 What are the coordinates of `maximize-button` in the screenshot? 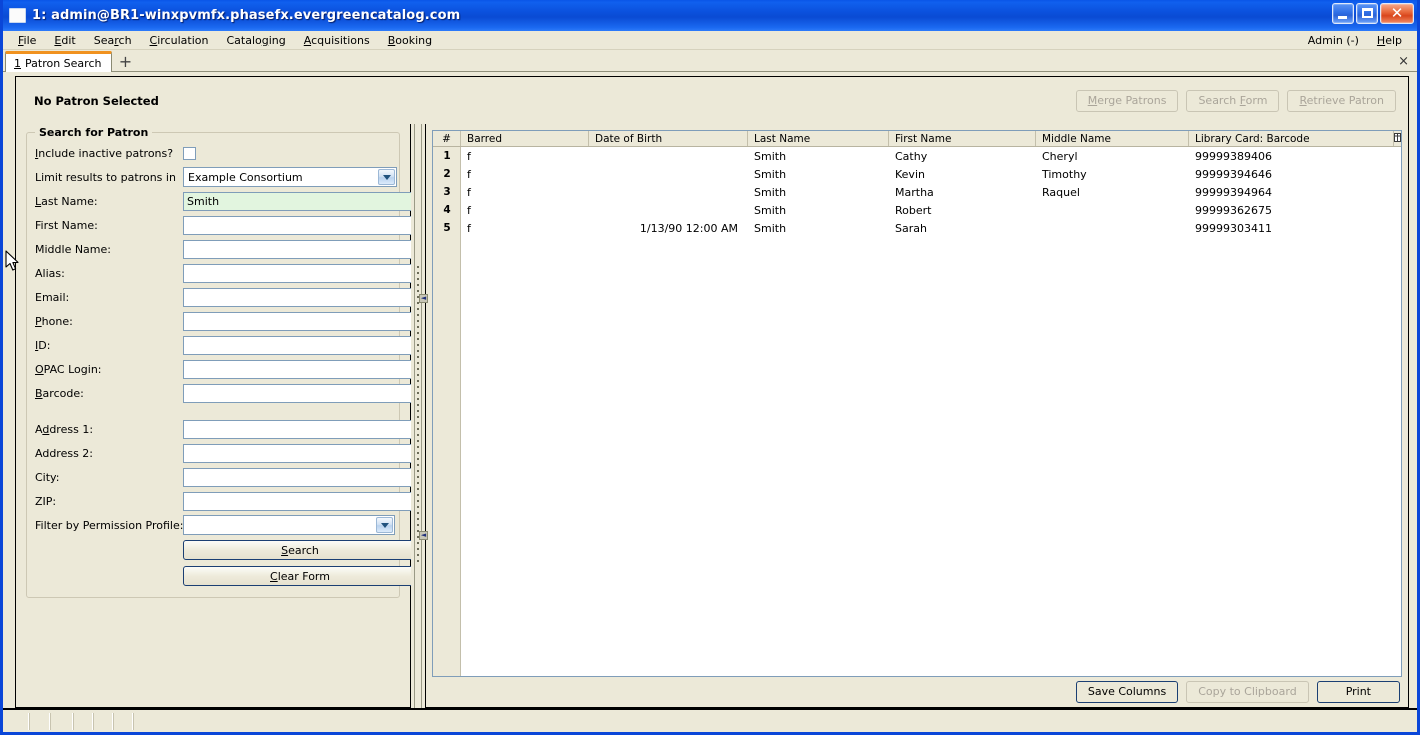 It's located at (1367, 13).